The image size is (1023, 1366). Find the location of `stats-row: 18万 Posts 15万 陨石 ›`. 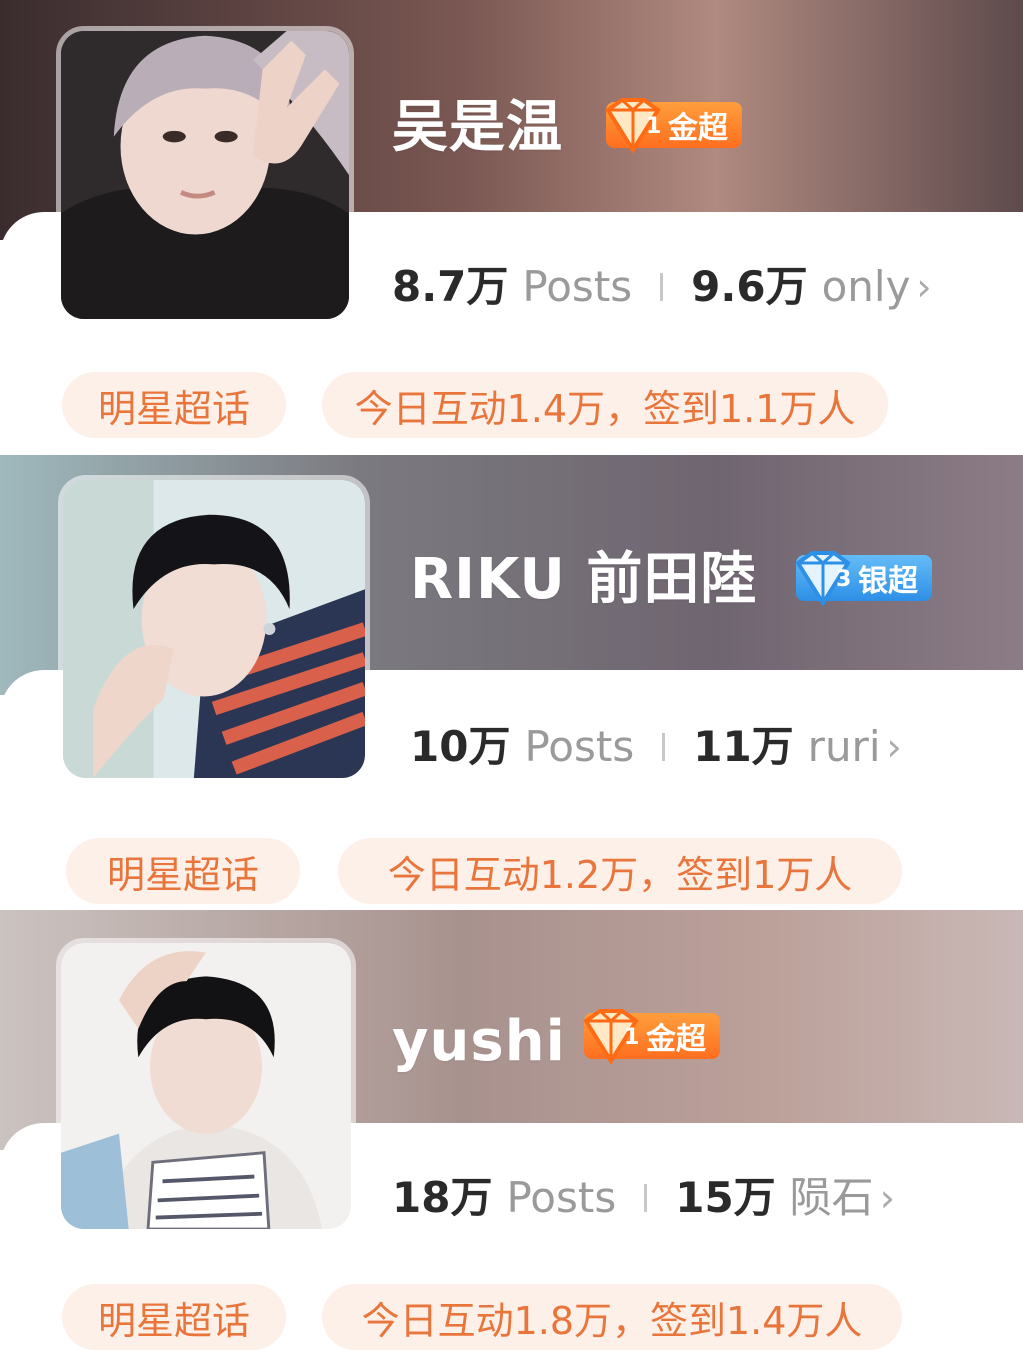

stats-row: 18万 Posts 15万 陨石 › is located at coordinates (643, 1198).